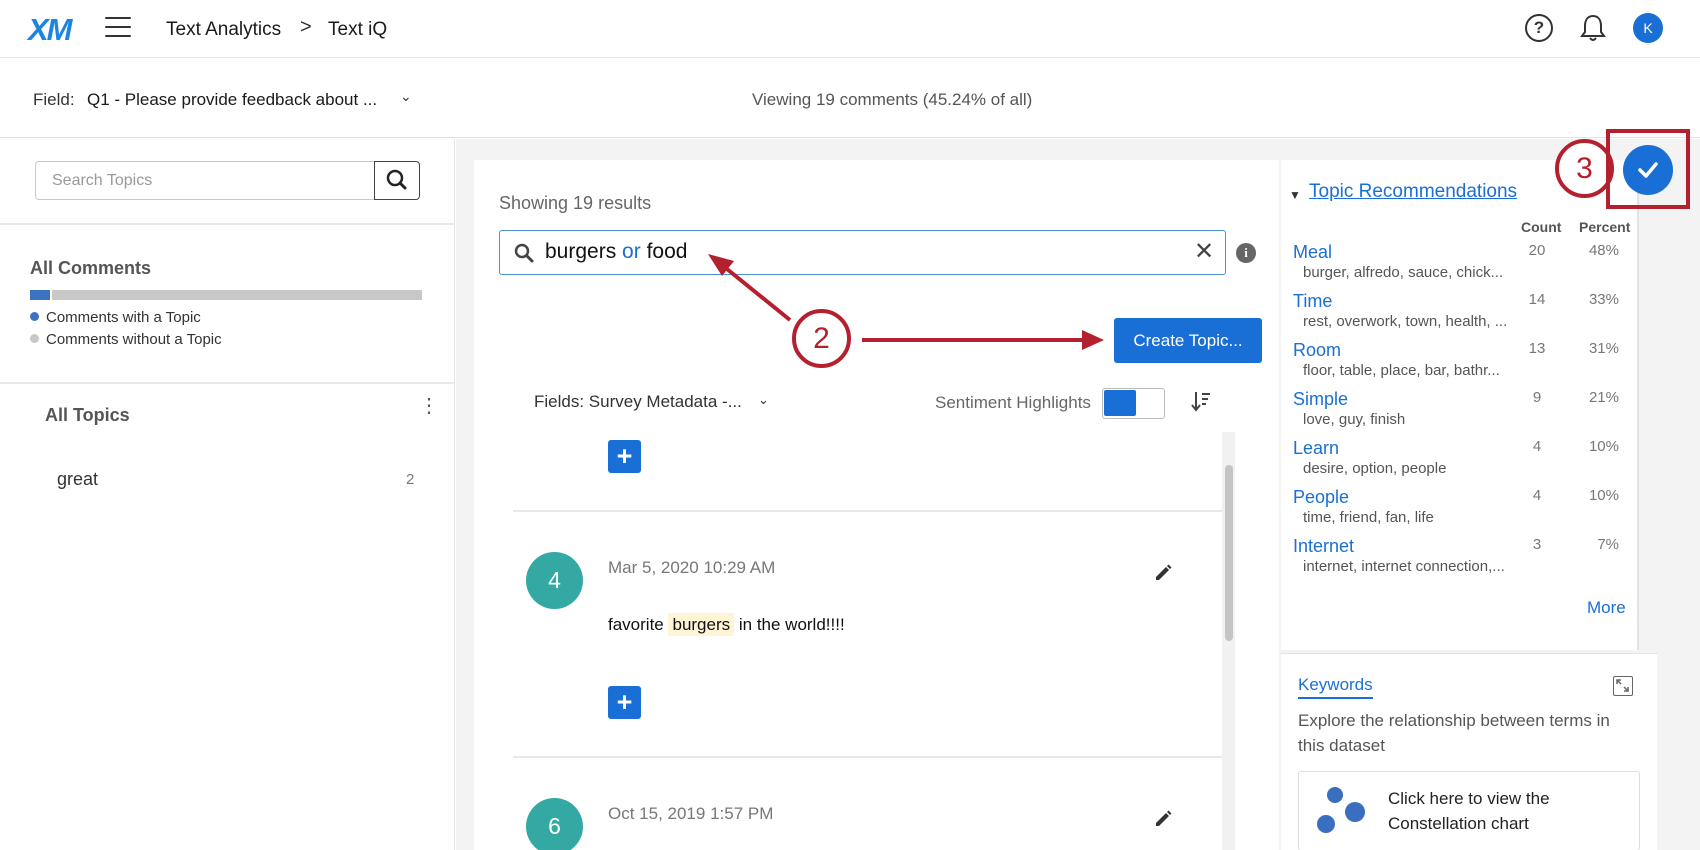 This screenshot has height=850, width=1700. Describe the element at coordinates (821, 338) in the screenshot. I see `annotation-step-2: 2` at that location.